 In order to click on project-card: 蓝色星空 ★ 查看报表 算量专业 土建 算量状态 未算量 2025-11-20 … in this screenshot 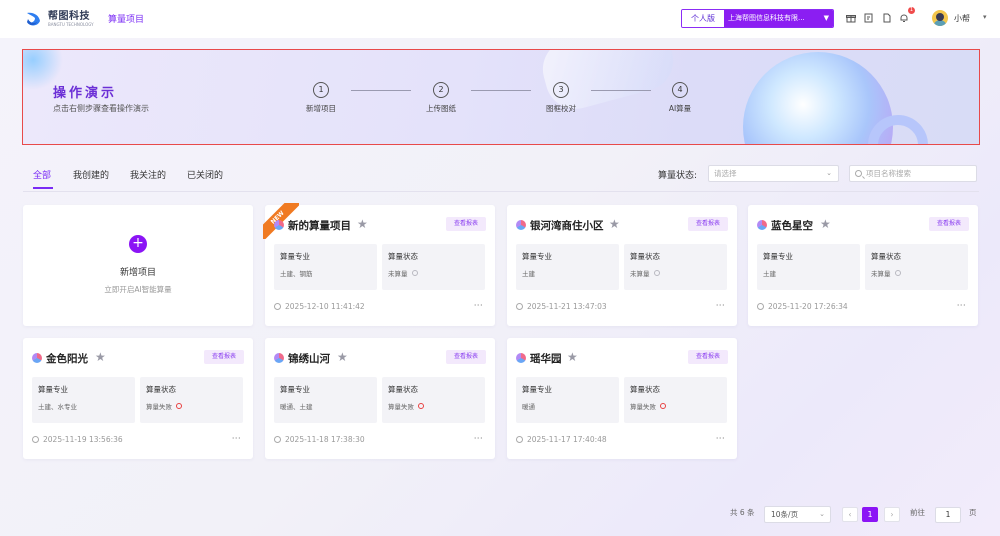, I will do `click(863, 265)`.